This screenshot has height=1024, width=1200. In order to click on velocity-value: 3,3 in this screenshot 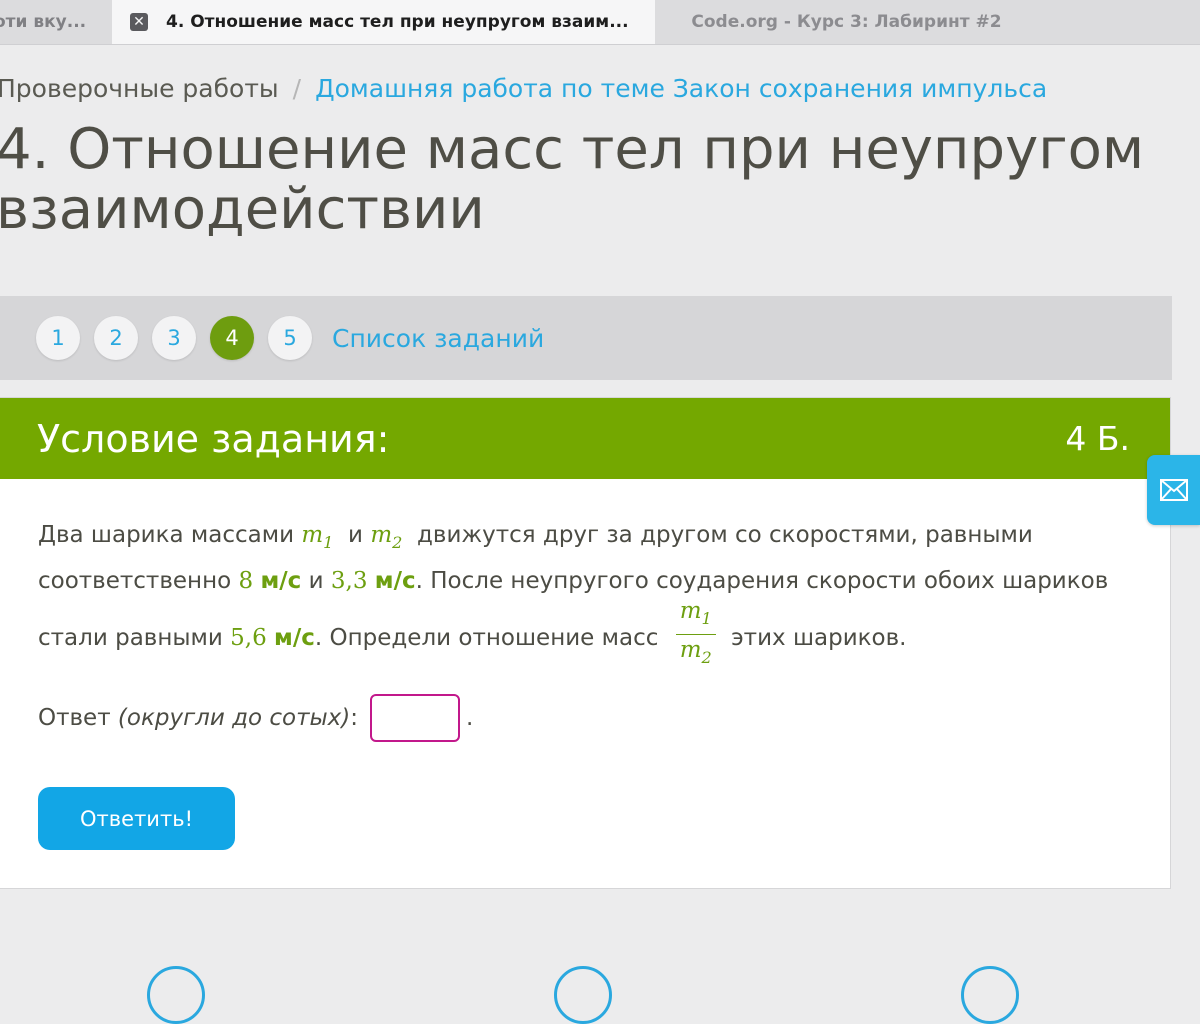, I will do `click(349, 581)`.